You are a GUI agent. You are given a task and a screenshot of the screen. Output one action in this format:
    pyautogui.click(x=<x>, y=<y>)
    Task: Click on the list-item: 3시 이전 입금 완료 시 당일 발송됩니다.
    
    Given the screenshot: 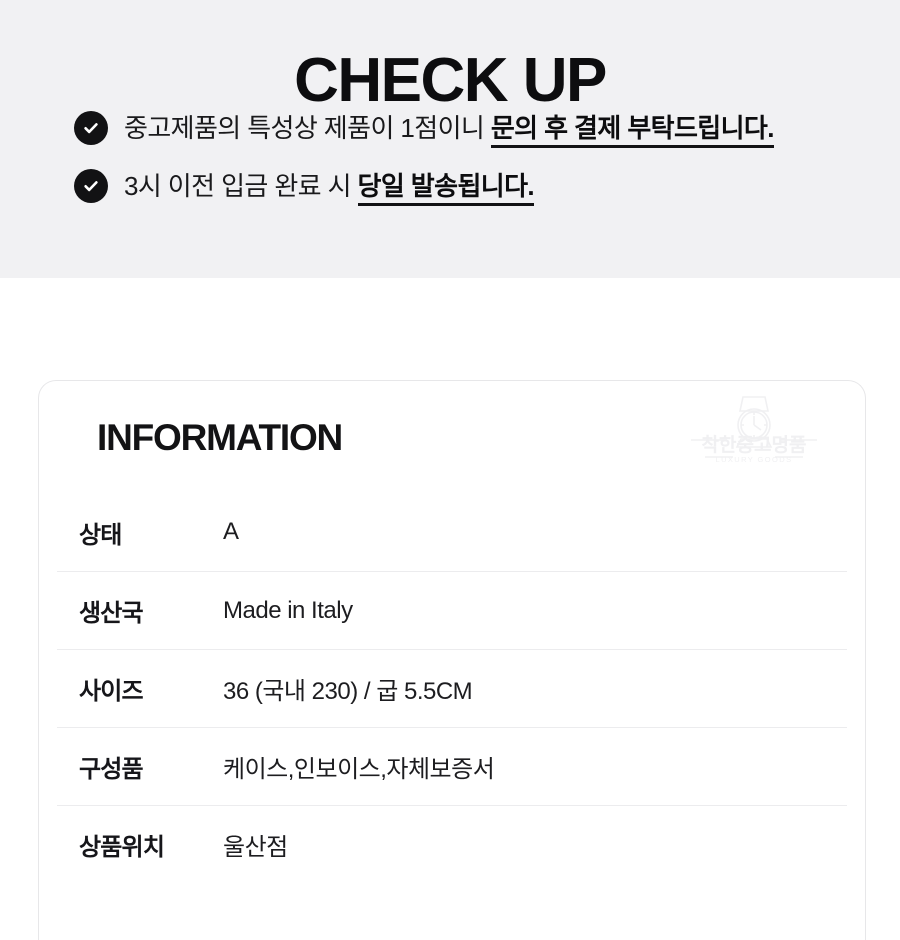 What is the action you would take?
    pyautogui.click(x=474, y=187)
    